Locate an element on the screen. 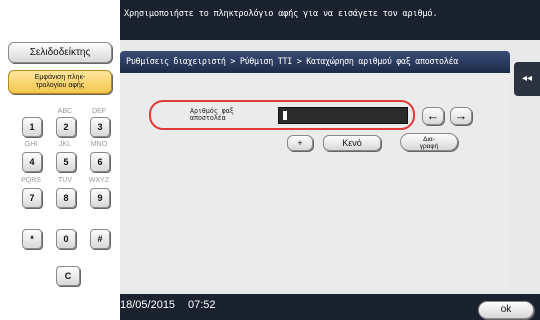 The height and width of the screenshot is (320, 540). fax-number-label: Αριθμός φαξ αποστολέα is located at coordinates (212, 115).